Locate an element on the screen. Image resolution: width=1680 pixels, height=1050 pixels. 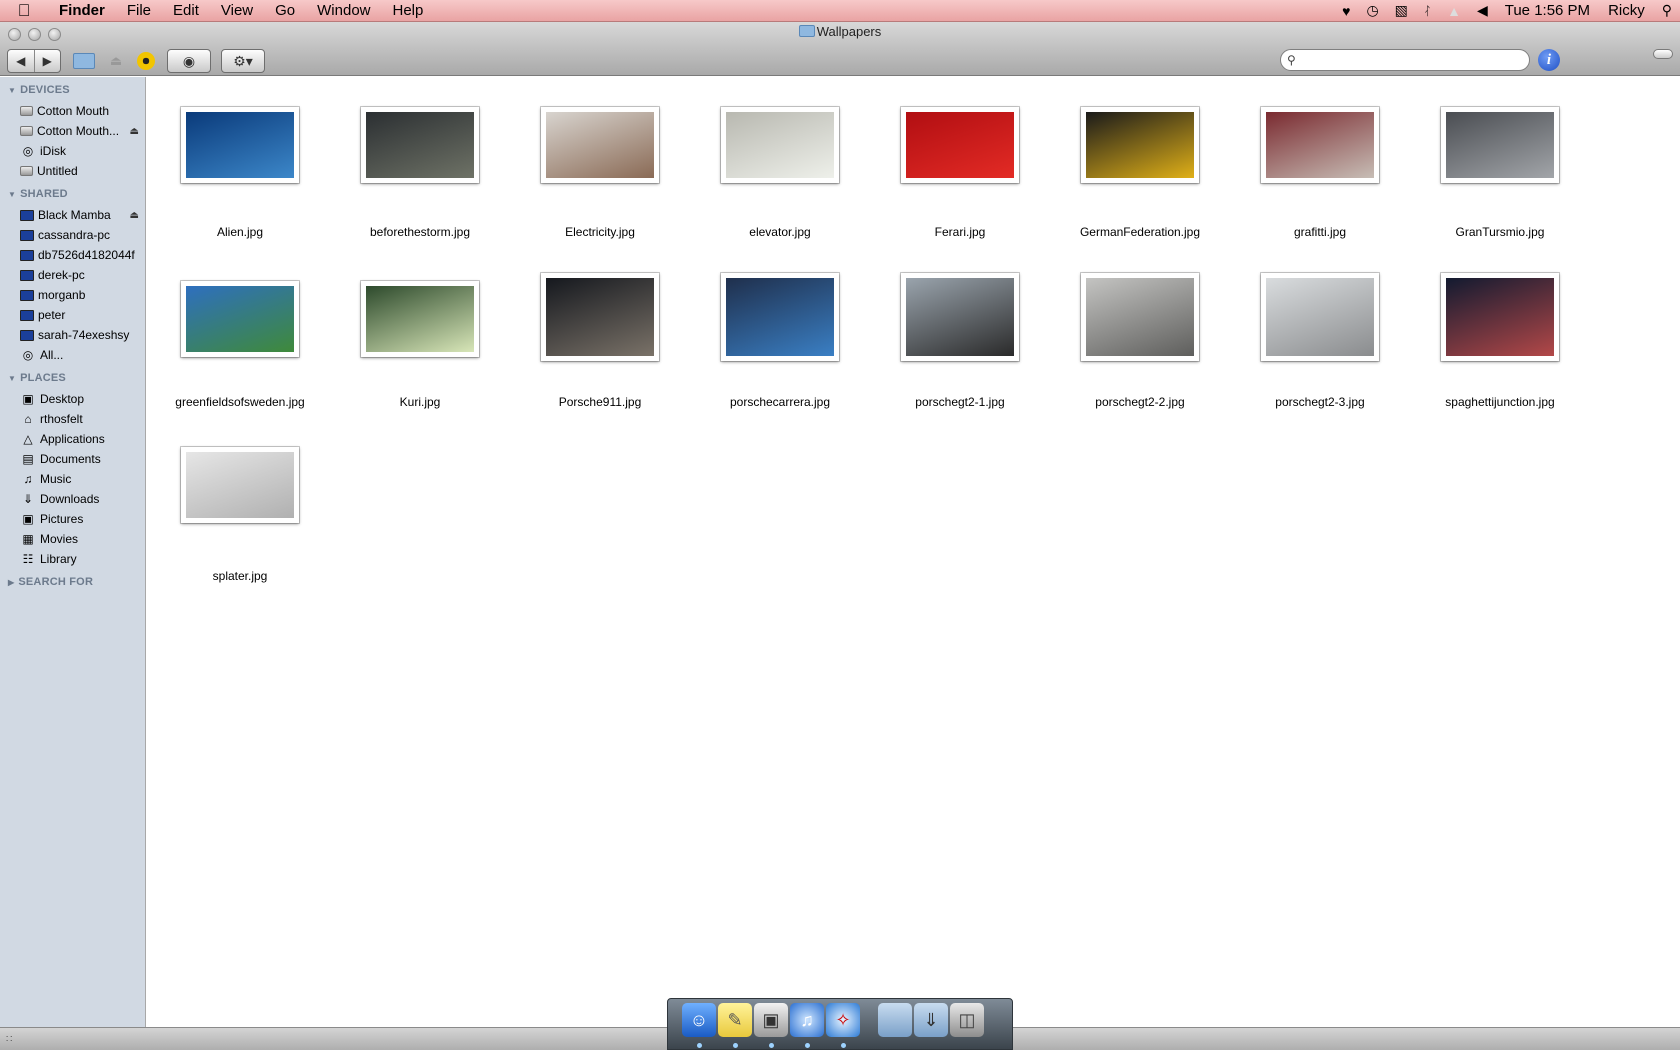
file-name: Electricity.jpg is located at coordinates (600, 232).